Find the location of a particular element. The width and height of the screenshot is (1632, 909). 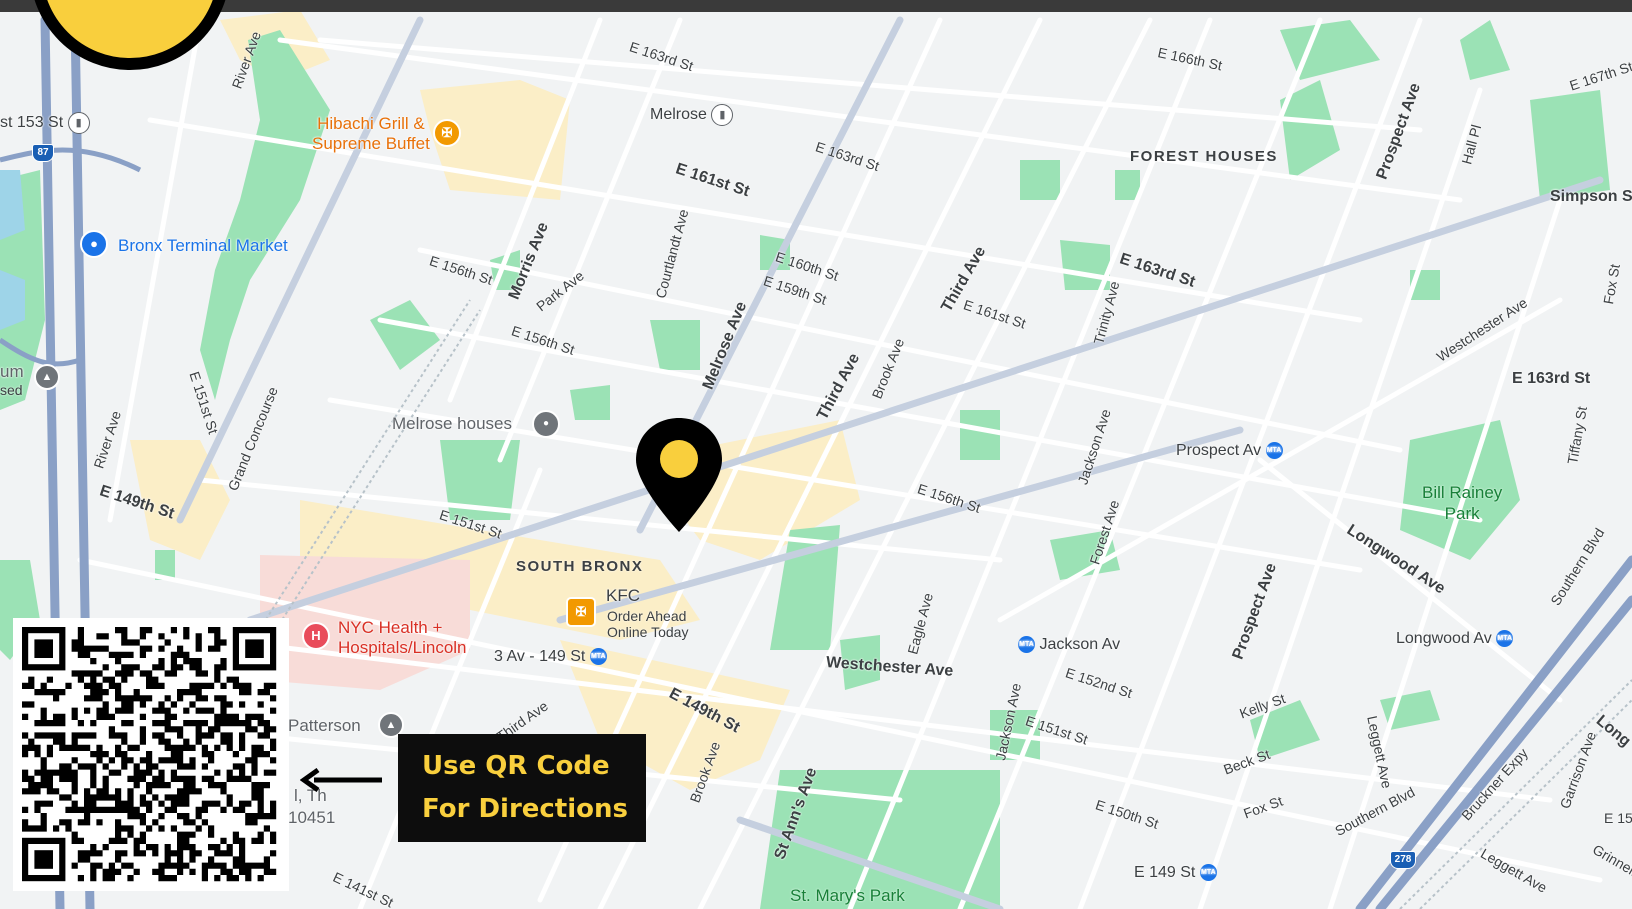

station-longwood-av: Longwood Av MTA is located at coordinates (1455, 639).